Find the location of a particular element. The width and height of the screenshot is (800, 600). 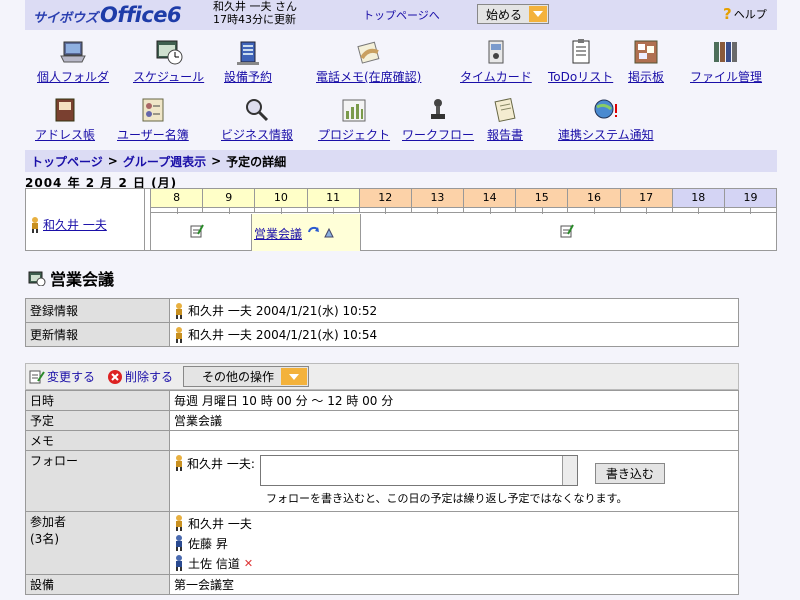

other-actions-button: その他の操作 is located at coordinates (246, 376).